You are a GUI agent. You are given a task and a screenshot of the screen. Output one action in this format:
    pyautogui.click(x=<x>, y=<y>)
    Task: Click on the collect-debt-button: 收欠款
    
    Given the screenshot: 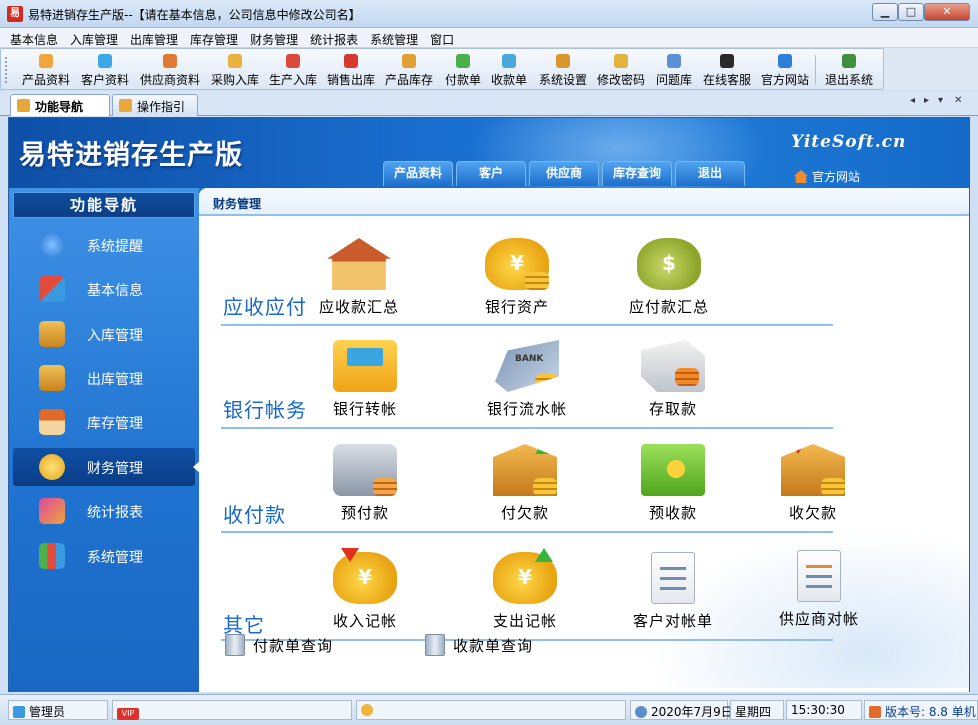 What is the action you would take?
    pyautogui.click(x=813, y=483)
    